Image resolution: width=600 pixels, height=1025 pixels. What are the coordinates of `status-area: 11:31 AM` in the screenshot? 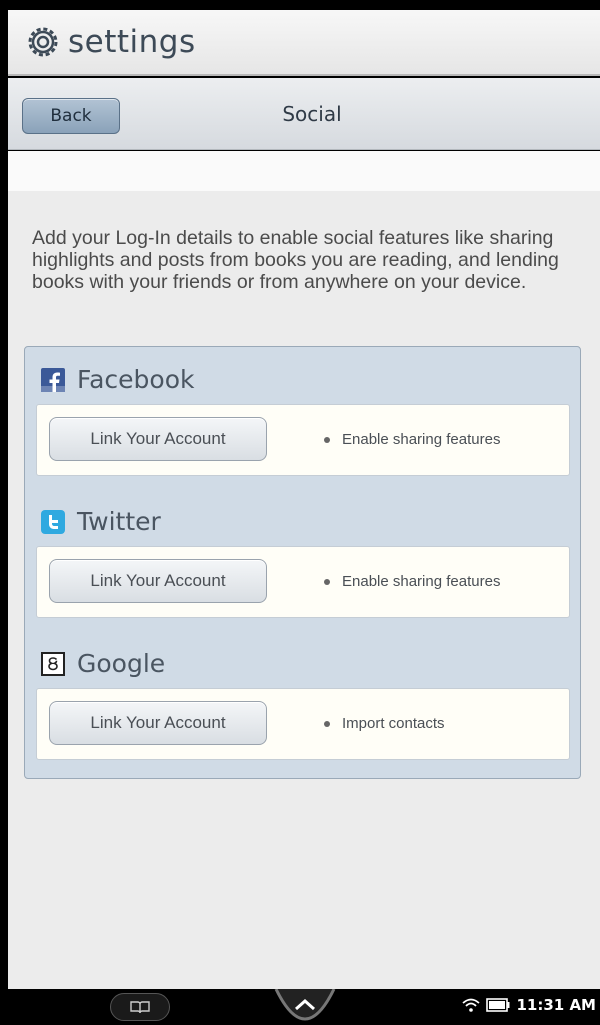 It's located at (529, 1005).